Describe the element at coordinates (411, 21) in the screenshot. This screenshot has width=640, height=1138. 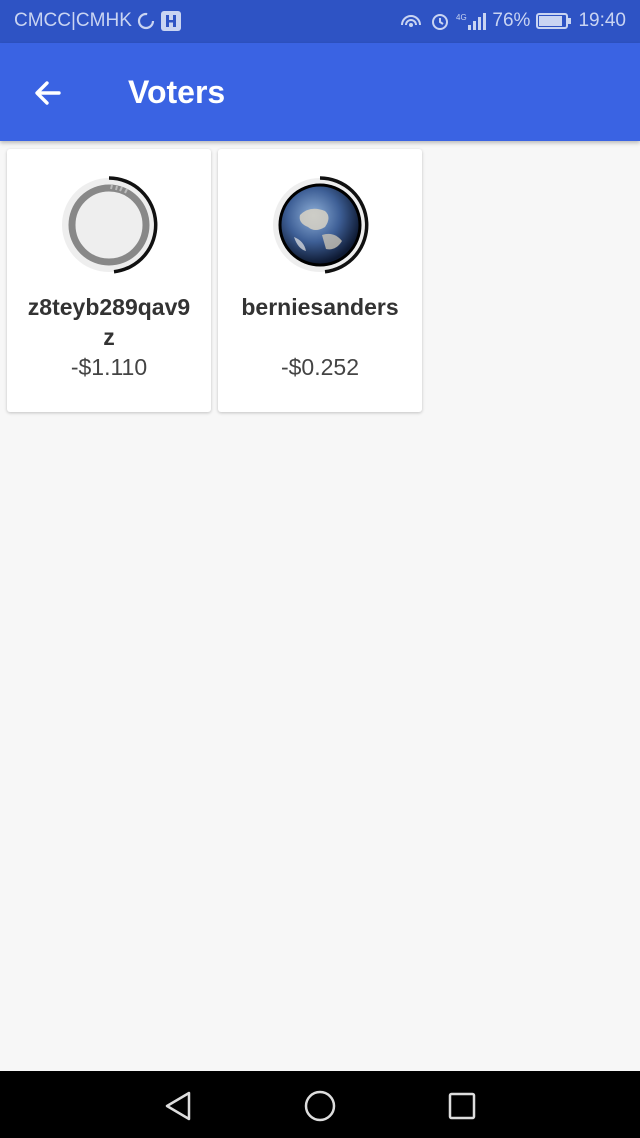
I see `hotspot-icon` at that location.